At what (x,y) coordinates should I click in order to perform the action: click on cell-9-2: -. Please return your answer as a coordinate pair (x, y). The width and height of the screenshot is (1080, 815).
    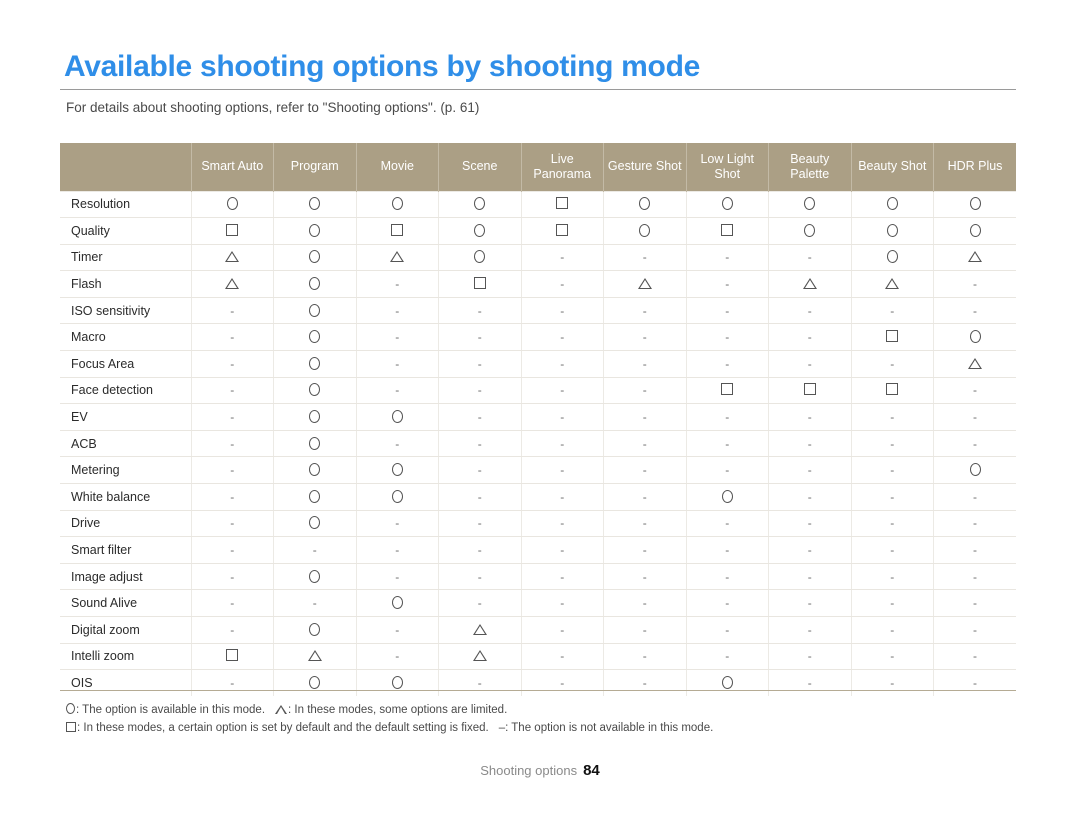
    Looking at the image, I should click on (397, 444).